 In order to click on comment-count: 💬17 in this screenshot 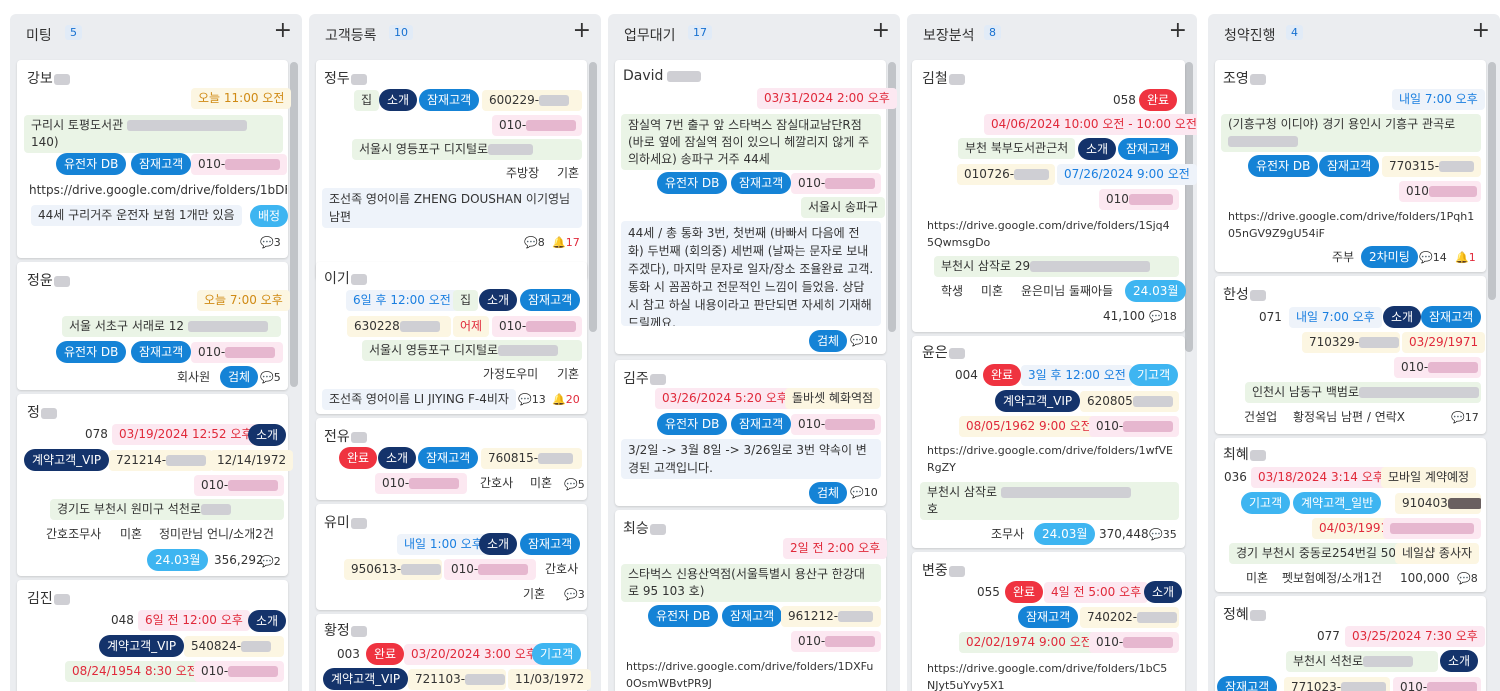, I will do `click(1465, 417)`.